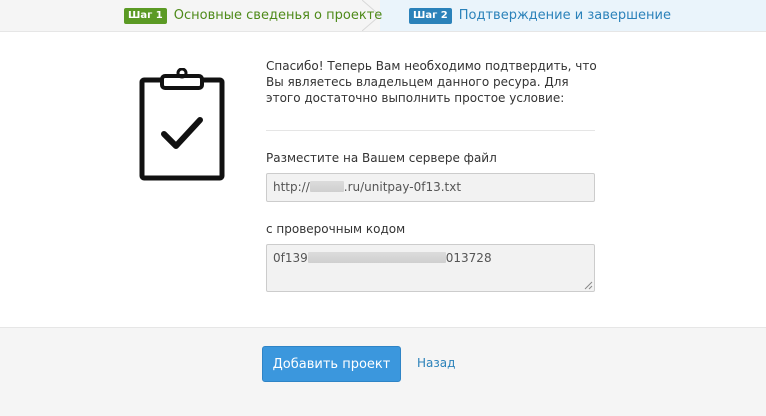  I want to click on code-label: с проверочным кодом, so click(336, 229).